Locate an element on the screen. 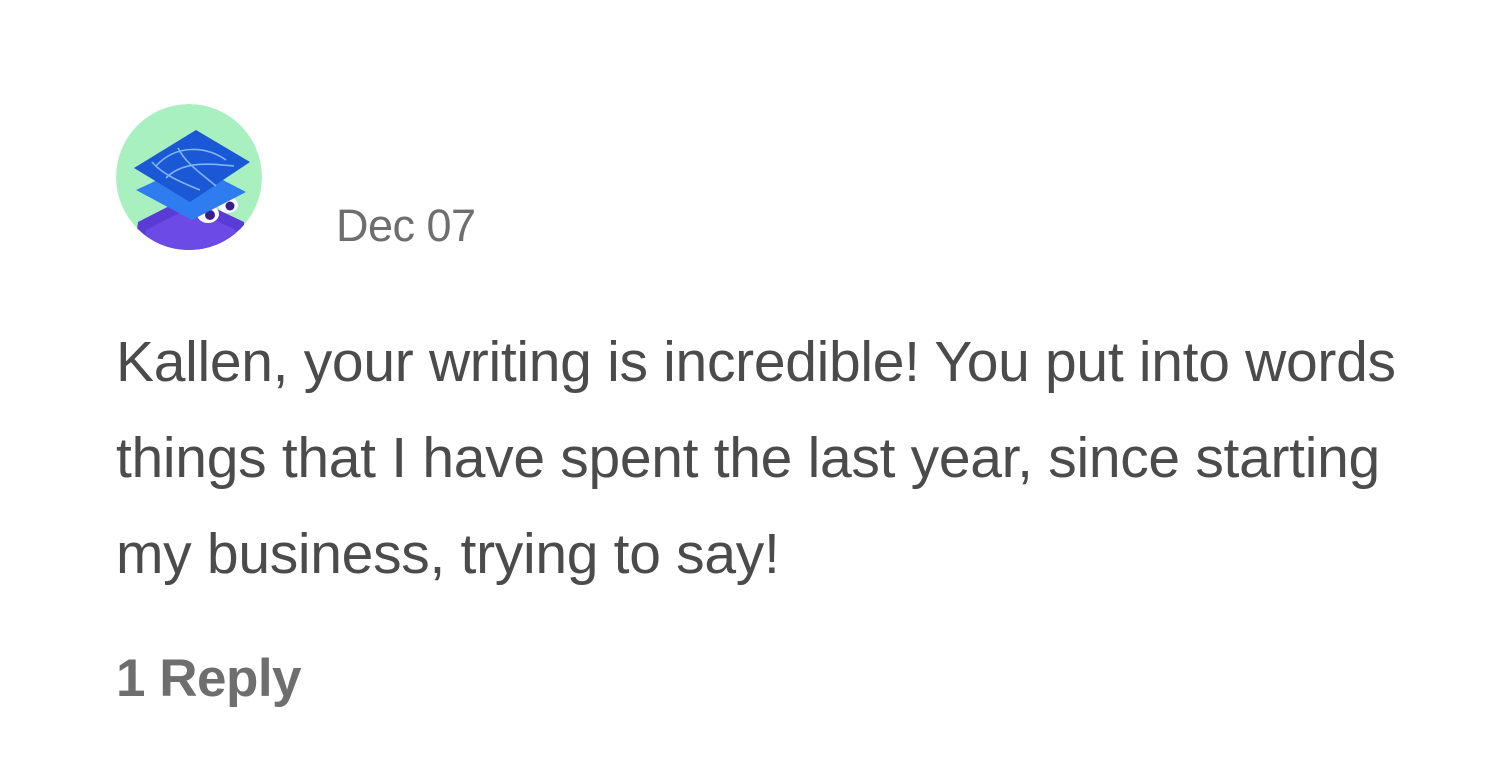 The width and height of the screenshot is (1498, 781). layered-tiles-creature-icon is located at coordinates (189, 177).